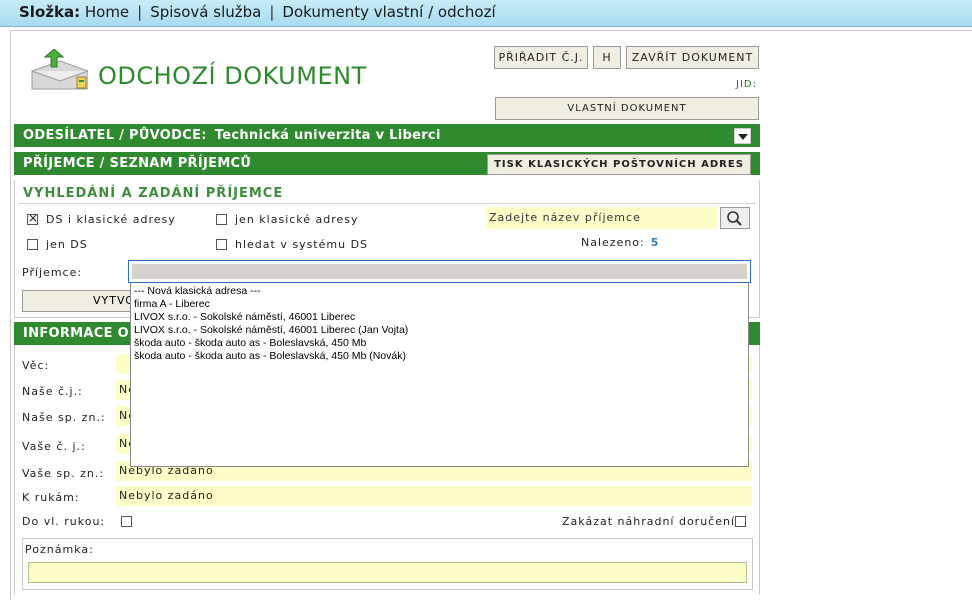 The height and width of the screenshot is (600, 972). I want to click on field-label-our-ref: Naše č.j.:, so click(52, 391).